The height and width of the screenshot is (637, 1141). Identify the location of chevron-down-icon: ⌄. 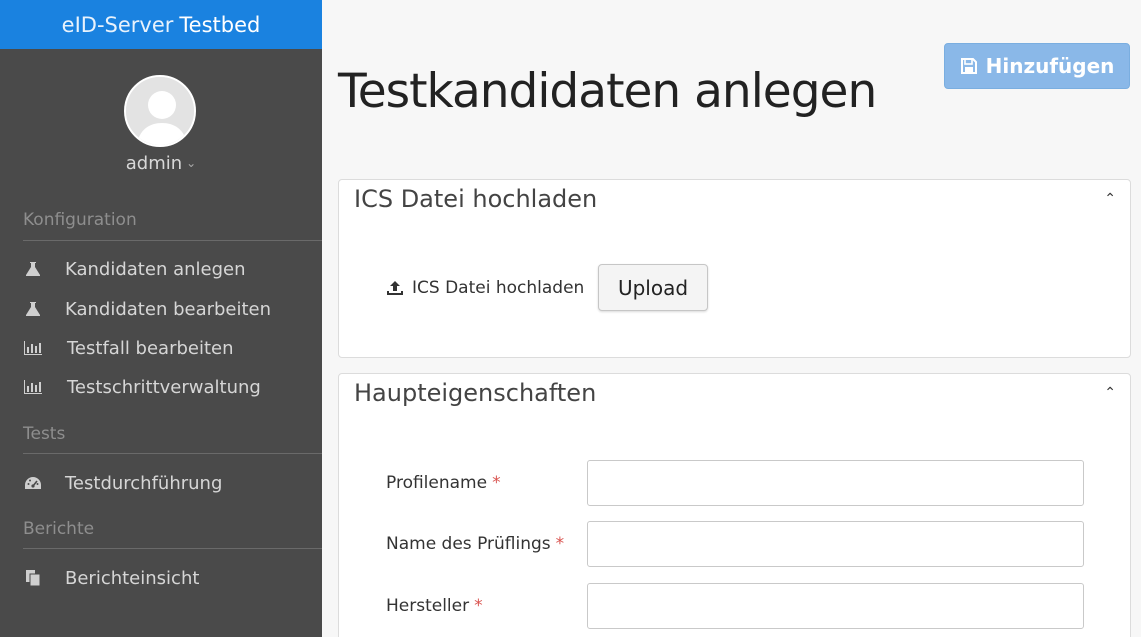
(191, 163).